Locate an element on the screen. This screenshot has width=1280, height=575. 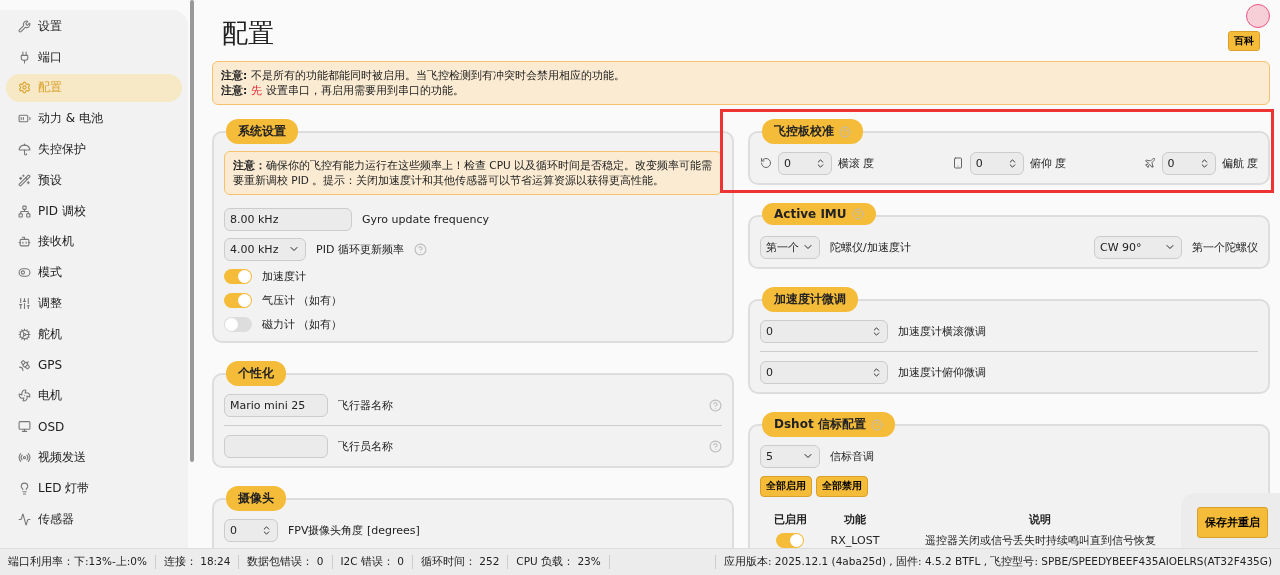
wand-icon is located at coordinates (24, 180).